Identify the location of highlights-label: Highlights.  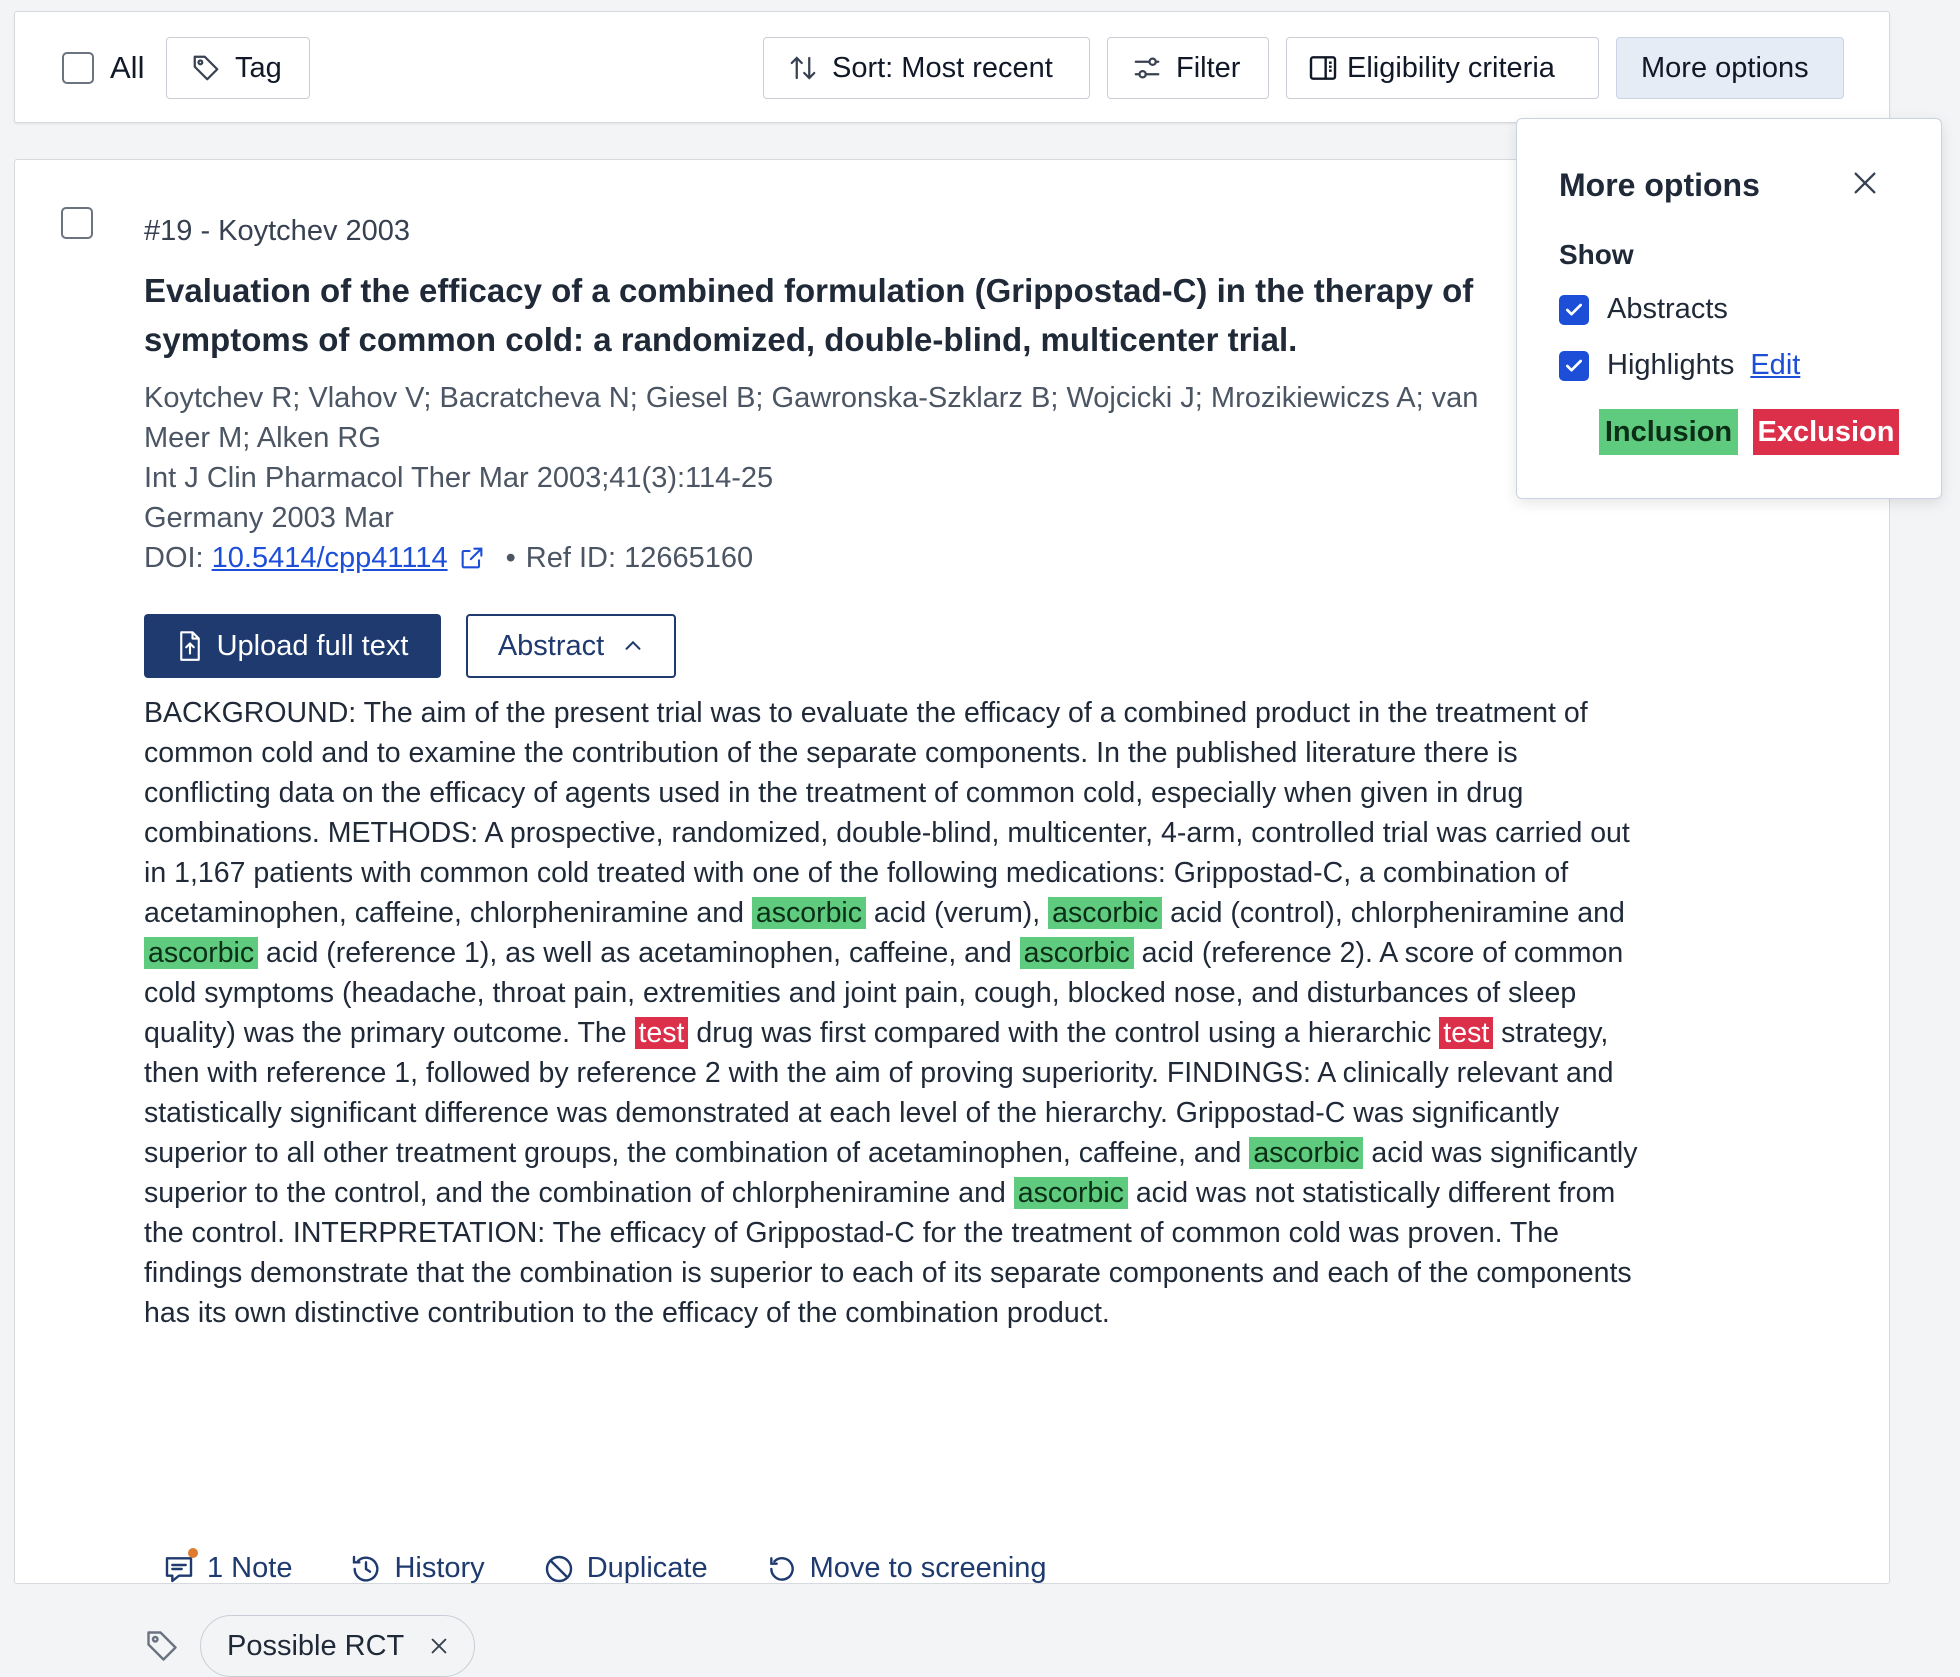
(1671, 365).